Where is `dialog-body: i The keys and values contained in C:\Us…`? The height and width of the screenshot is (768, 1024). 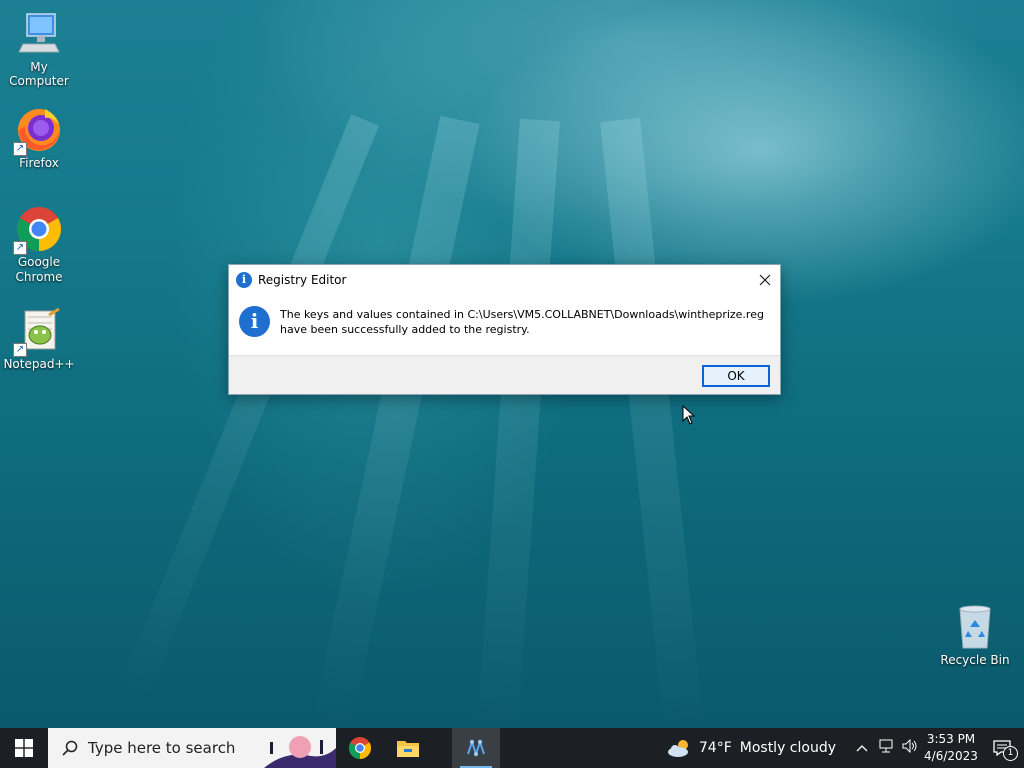 dialog-body: i The keys and values contained in C:\Us… is located at coordinates (504, 324).